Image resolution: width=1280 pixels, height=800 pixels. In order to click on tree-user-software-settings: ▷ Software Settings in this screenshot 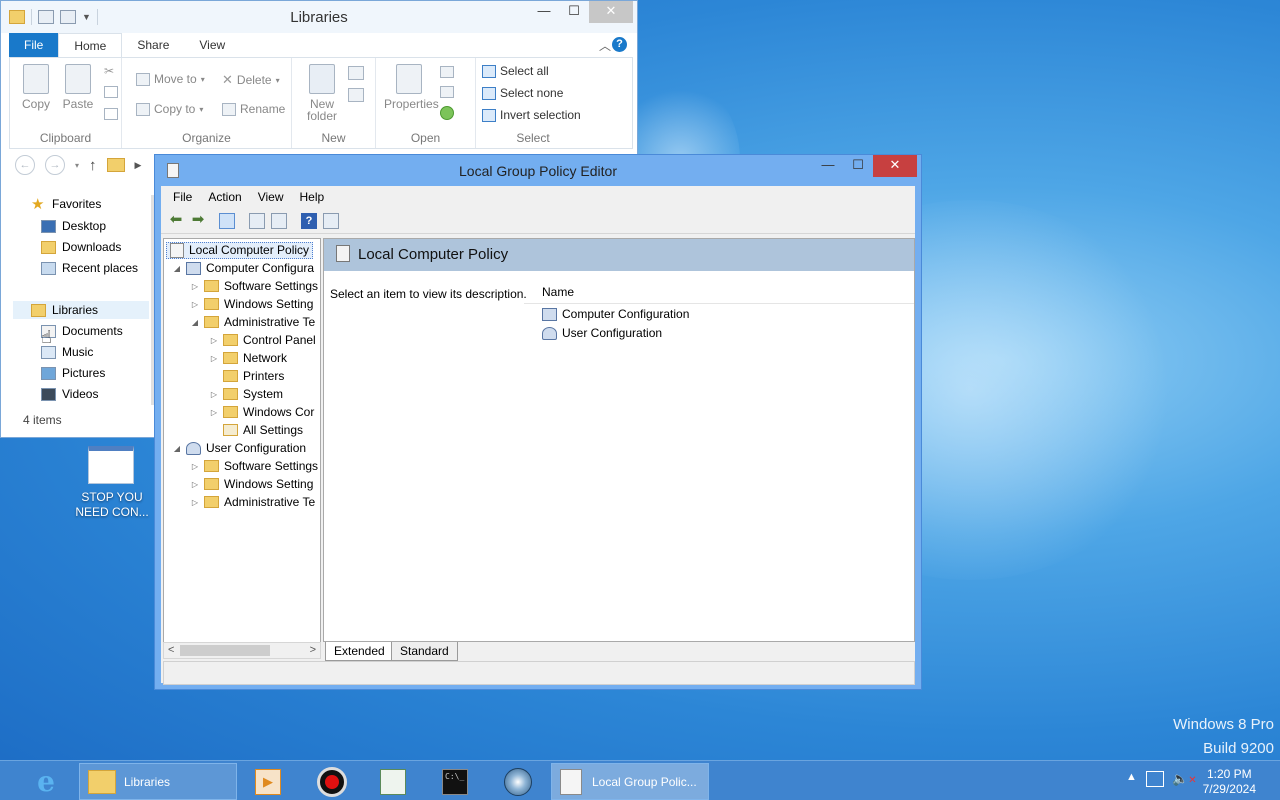, I will do `click(254, 466)`.